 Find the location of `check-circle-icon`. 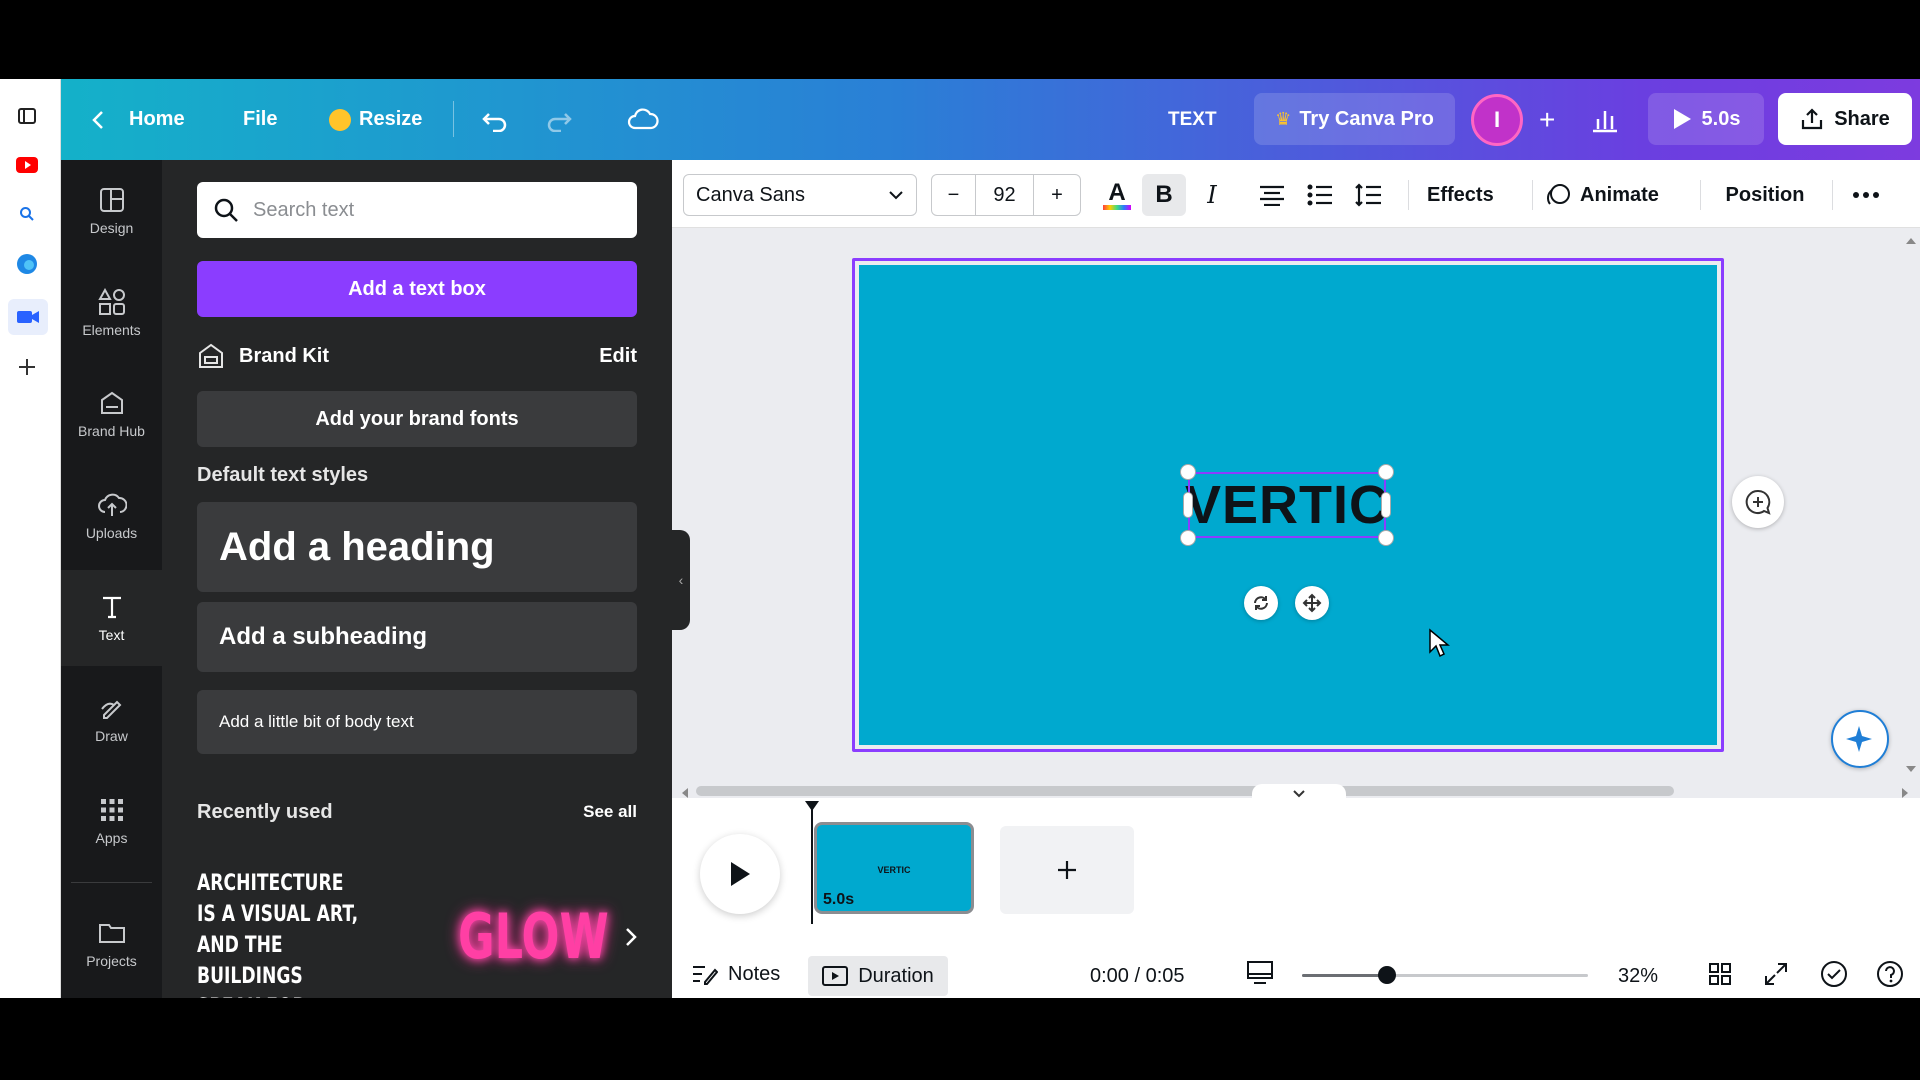

check-circle-icon is located at coordinates (1834, 974).